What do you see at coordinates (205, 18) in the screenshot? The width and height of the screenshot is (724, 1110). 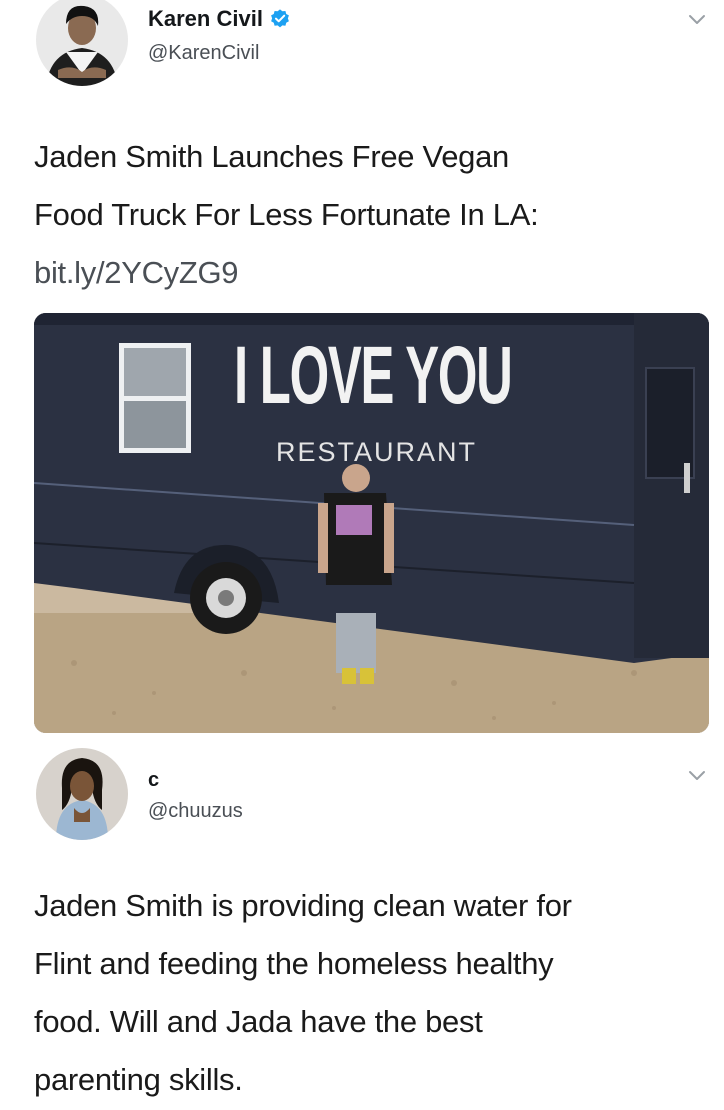 I see `display-name-text: Karen Civil` at bounding box center [205, 18].